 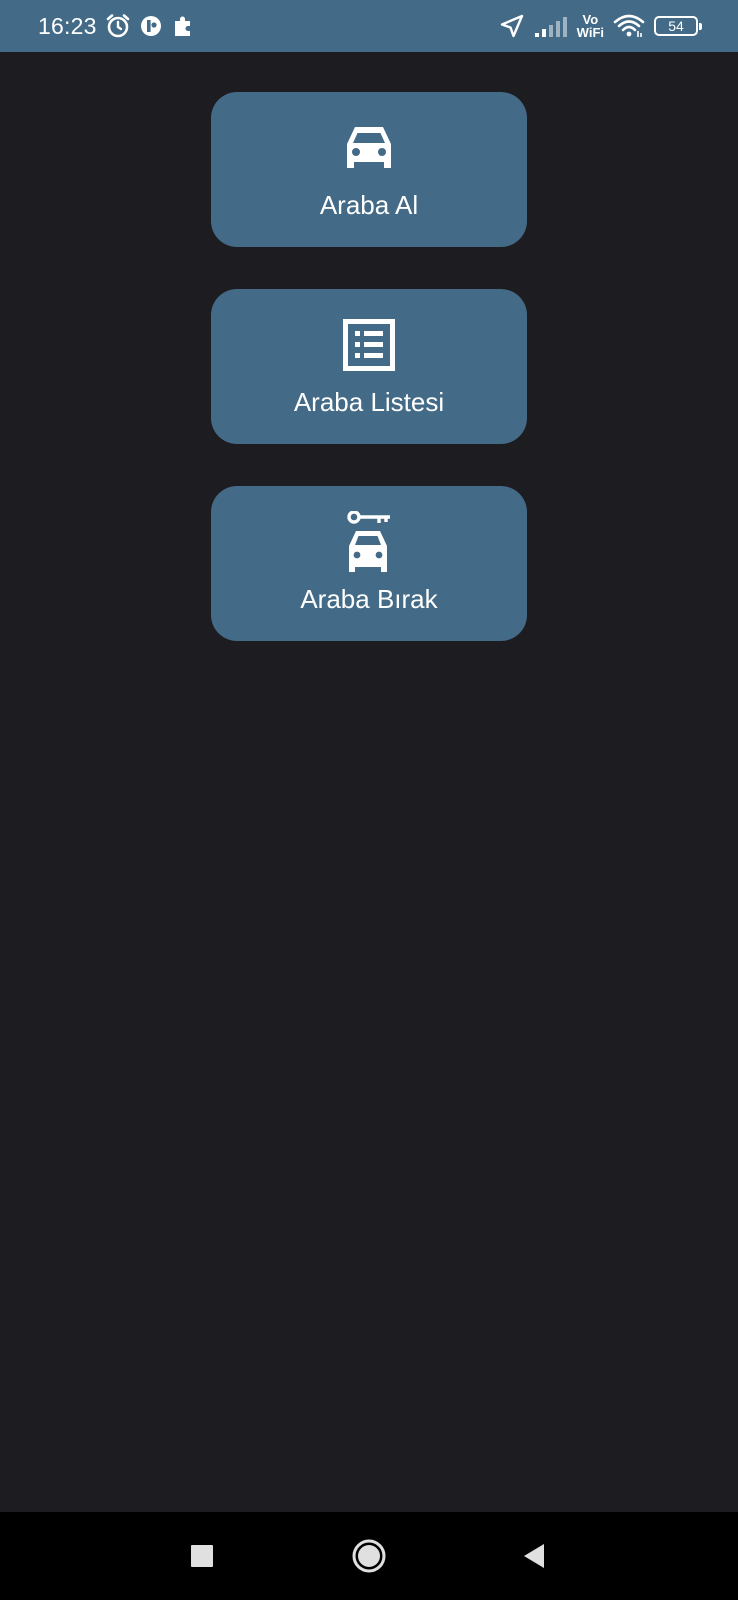 I want to click on battery-icon: 54, so click(x=678, y=26).